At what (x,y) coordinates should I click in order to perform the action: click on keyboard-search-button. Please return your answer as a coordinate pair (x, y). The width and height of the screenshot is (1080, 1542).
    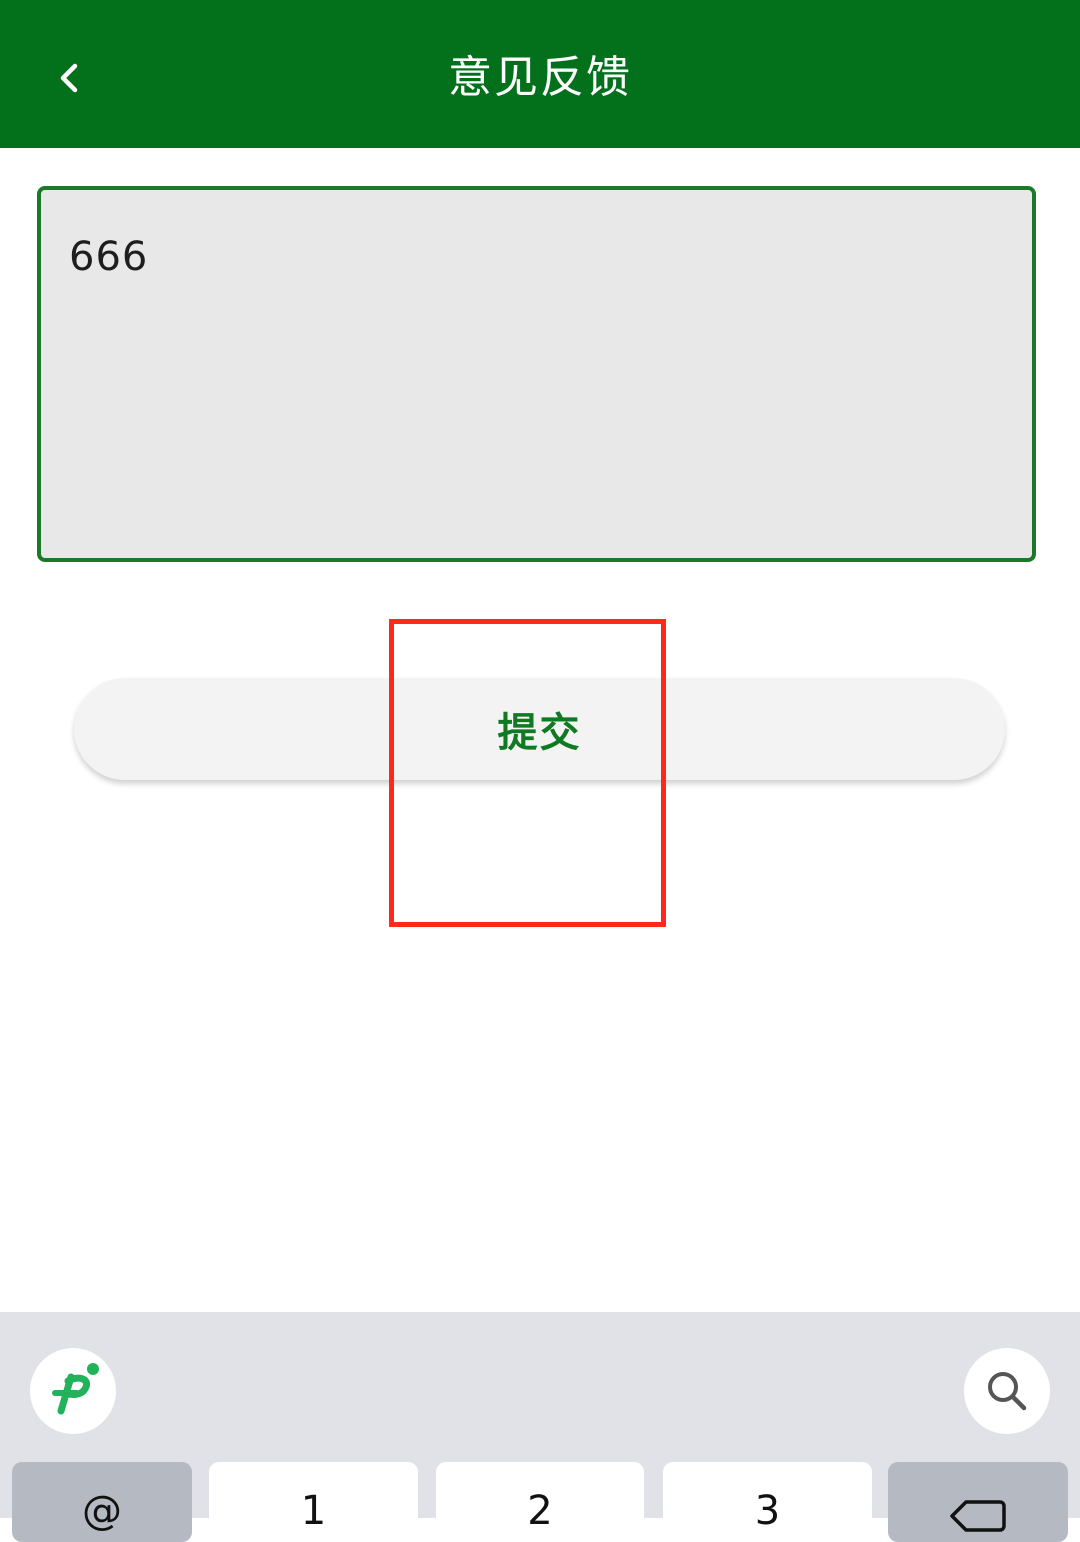
    Looking at the image, I should click on (1007, 1391).